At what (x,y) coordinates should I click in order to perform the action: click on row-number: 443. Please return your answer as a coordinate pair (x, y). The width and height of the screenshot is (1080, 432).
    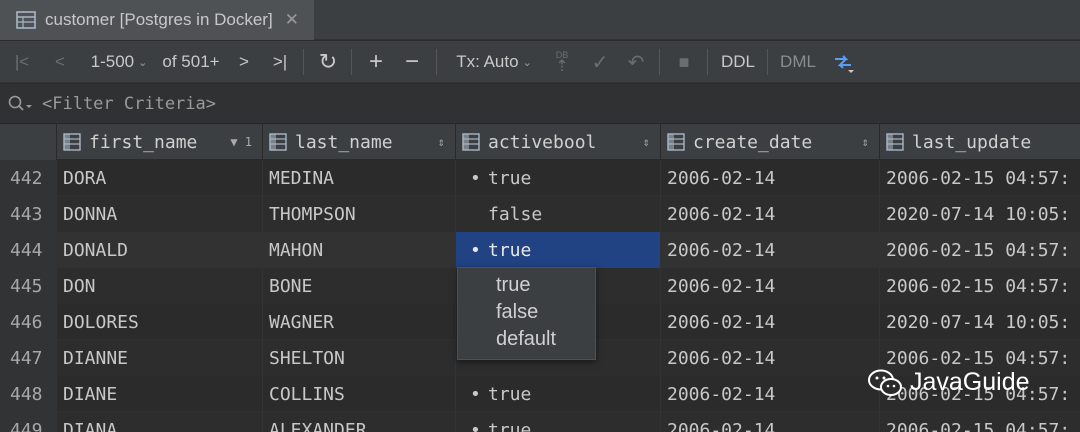
    Looking at the image, I should click on (28, 214).